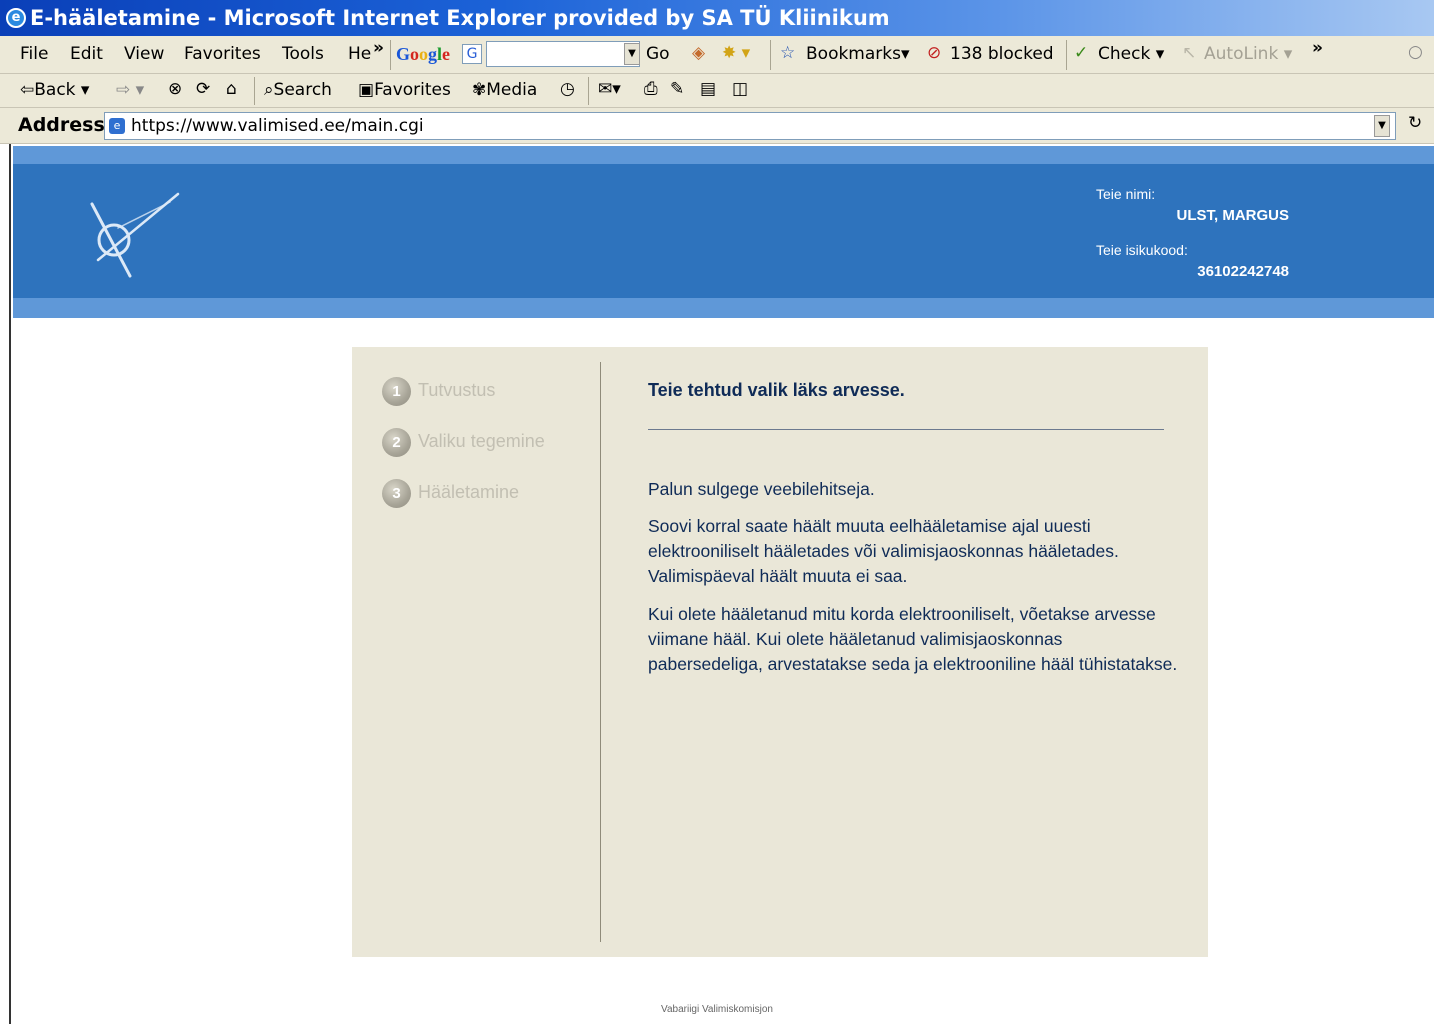  Describe the element at coordinates (1243, 271) in the screenshot. I see `id-code-value: 36102242748` at that location.